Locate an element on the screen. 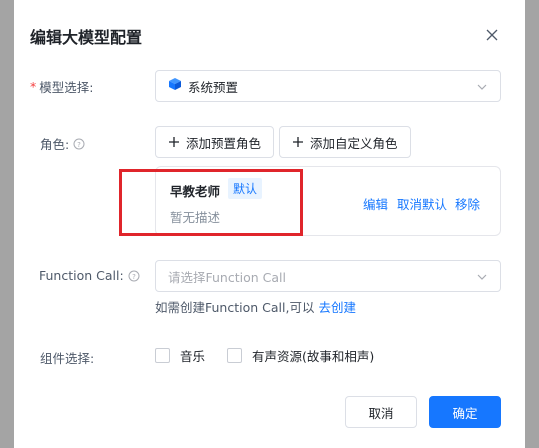  close-icon is located at coordinates (492, 35).